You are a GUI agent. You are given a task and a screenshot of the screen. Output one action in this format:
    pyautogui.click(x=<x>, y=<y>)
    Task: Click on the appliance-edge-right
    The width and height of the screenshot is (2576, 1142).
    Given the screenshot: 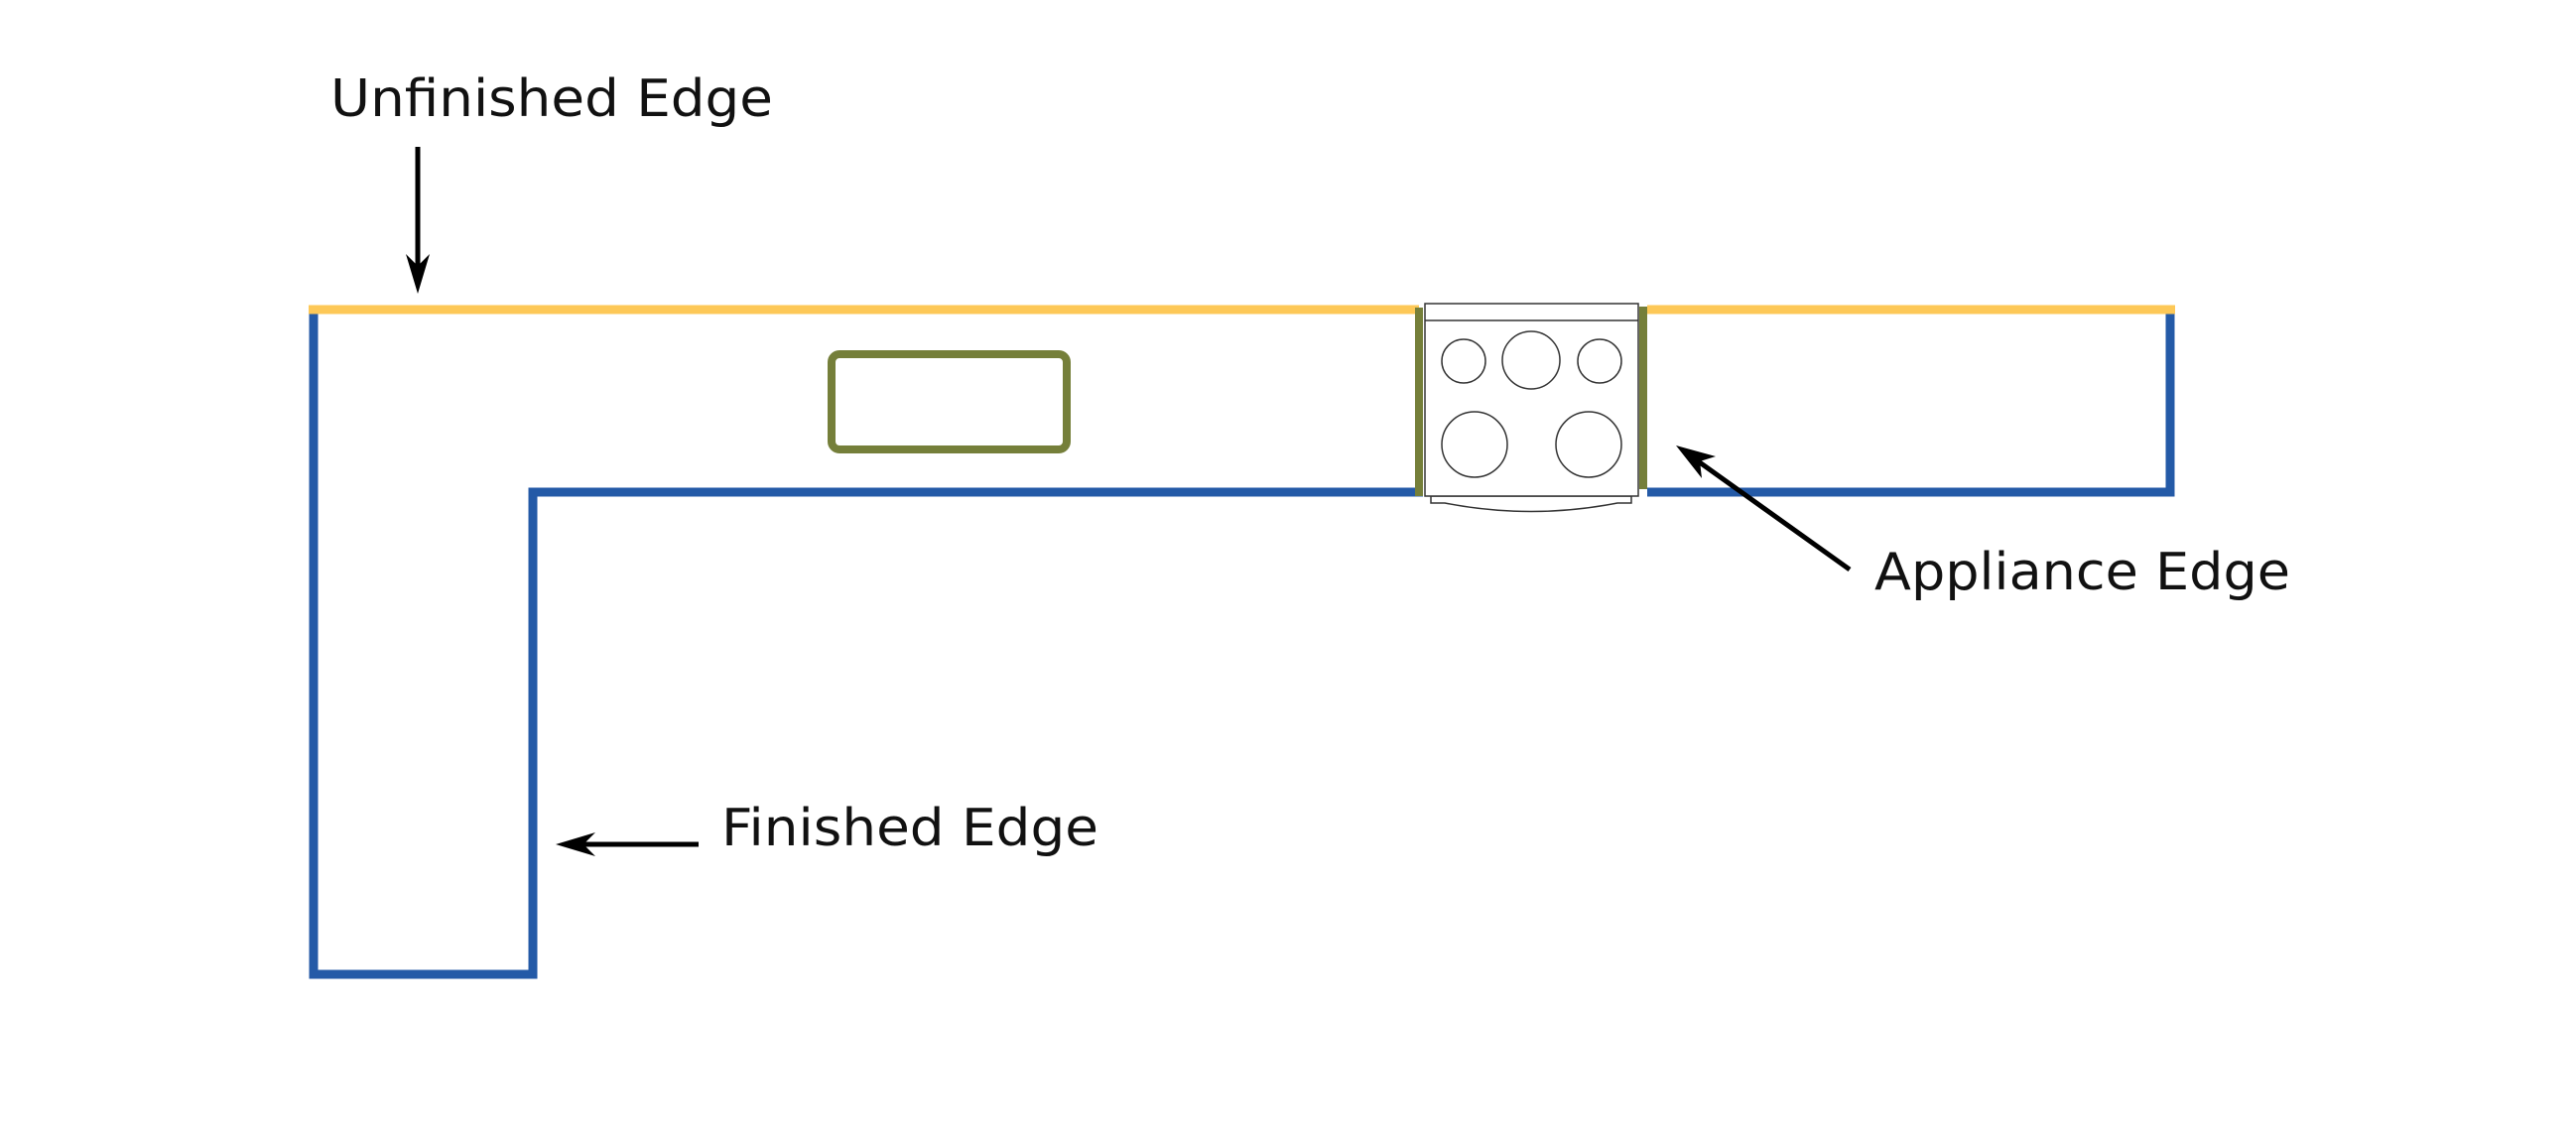 What is the action you would take?
    pyautogui.click(x=1643, y=398)
    